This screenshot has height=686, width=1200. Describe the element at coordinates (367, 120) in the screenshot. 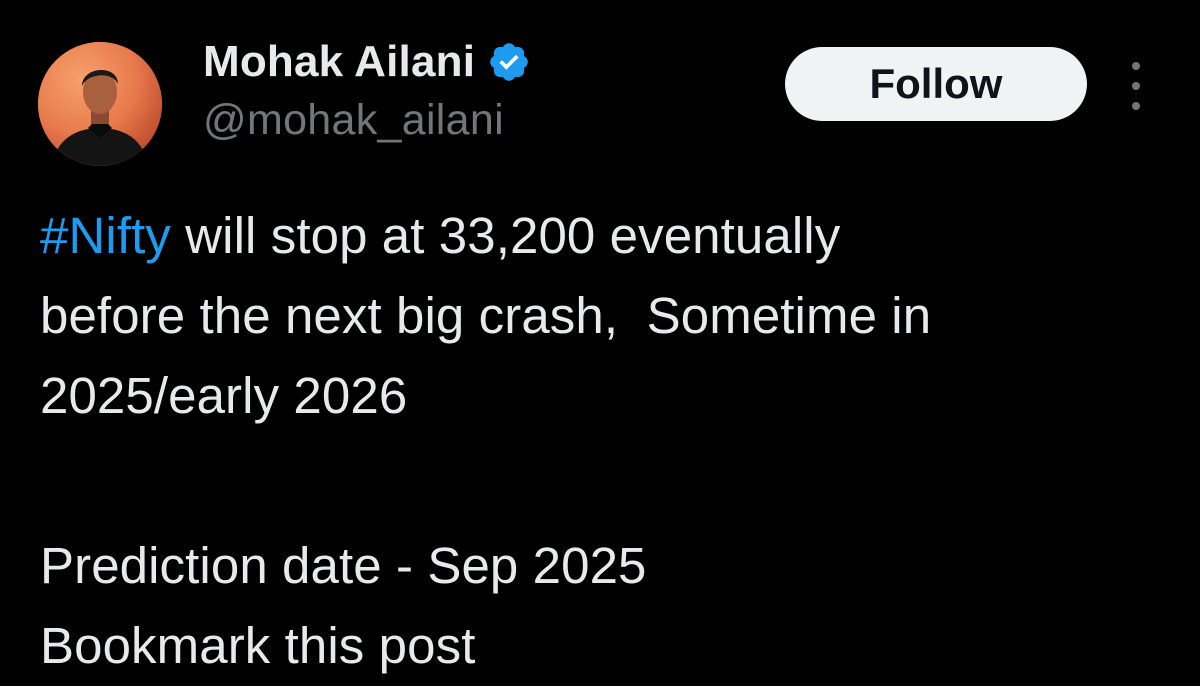

I see `author-handle: @mohak_ailani` at that location.